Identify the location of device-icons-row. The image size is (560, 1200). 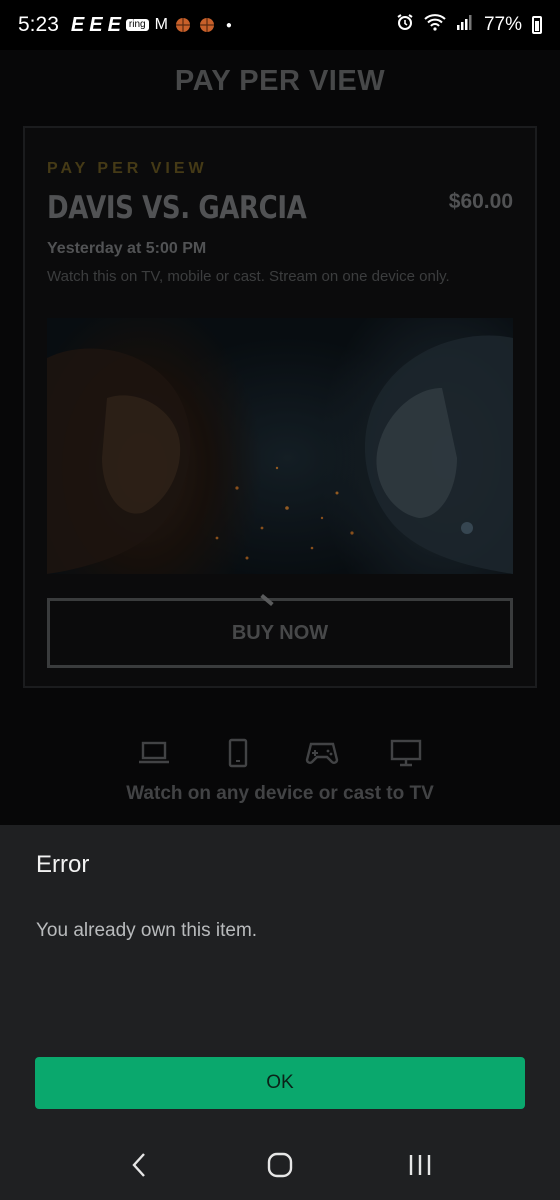
(280, 753).